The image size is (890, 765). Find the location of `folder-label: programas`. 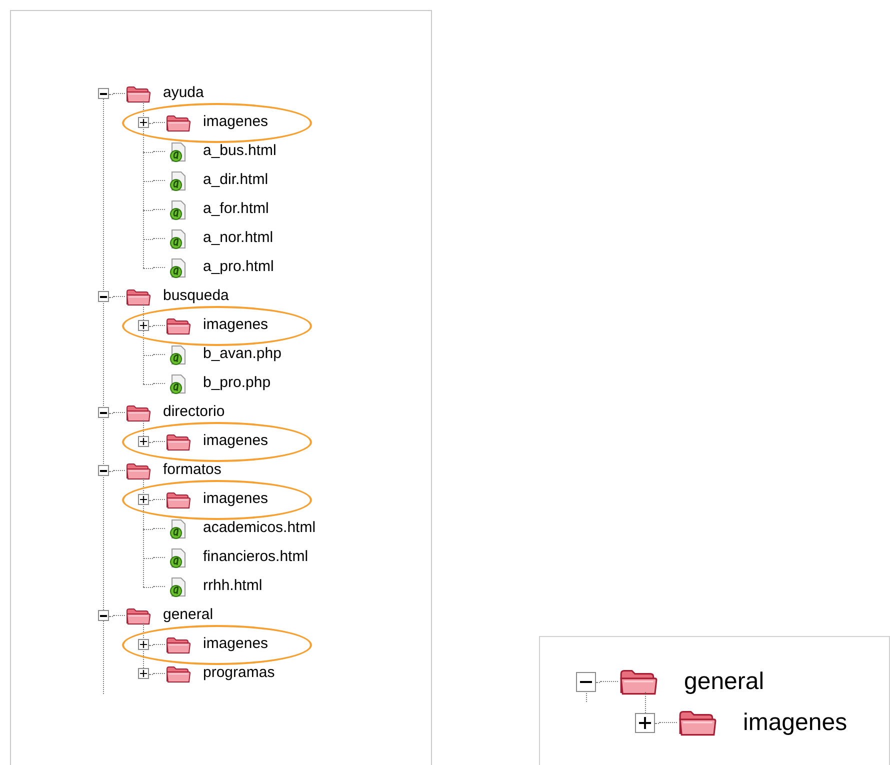

folder-label: programas is located at coordinates (239, 673).